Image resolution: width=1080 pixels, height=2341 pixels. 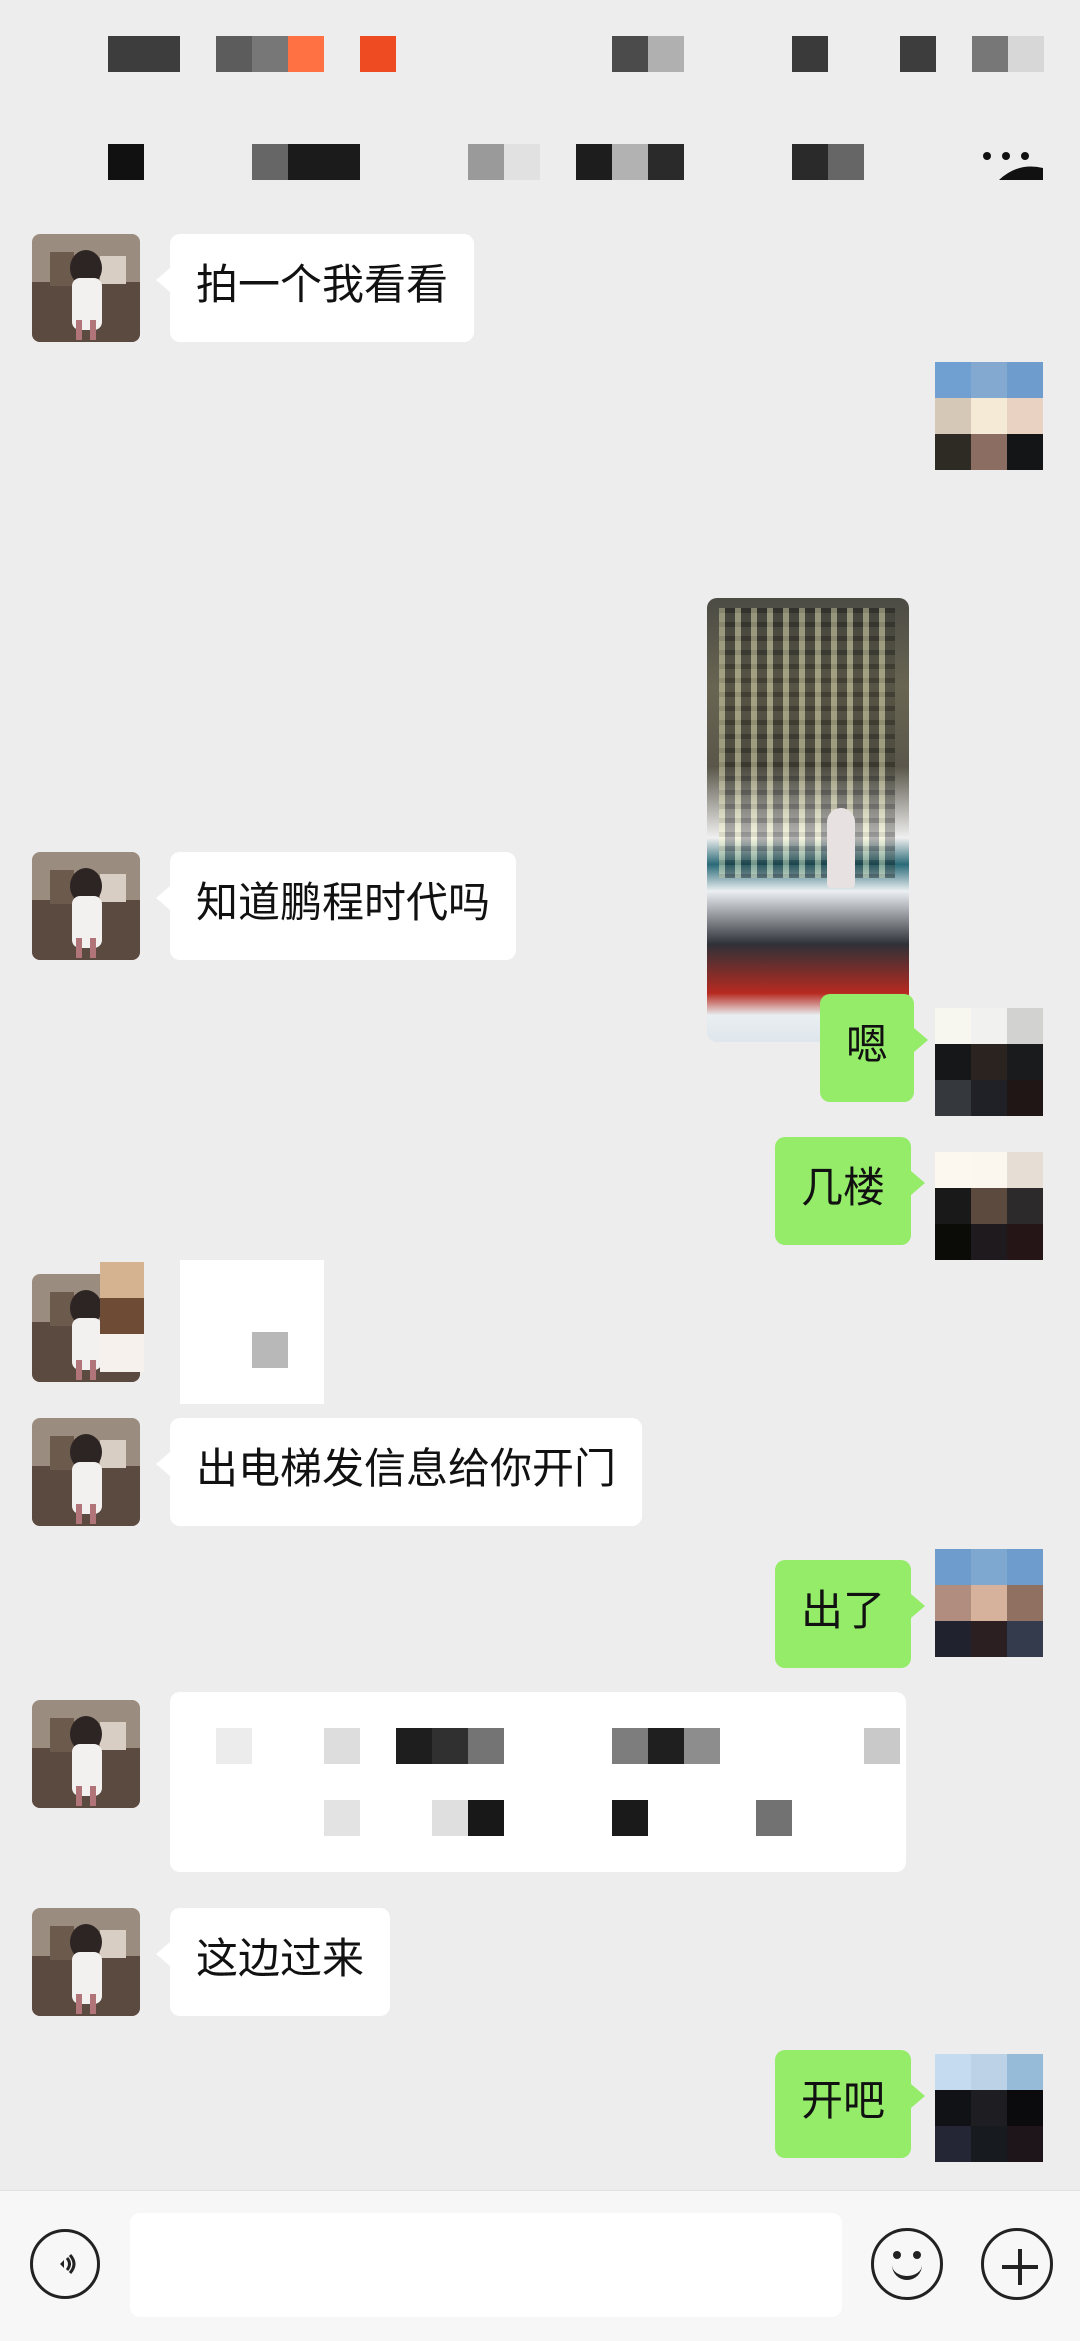 What do you see at coordinates (841, 848) in the screenshot?
I see `billboard-figure` at bounding box center [841, 848].